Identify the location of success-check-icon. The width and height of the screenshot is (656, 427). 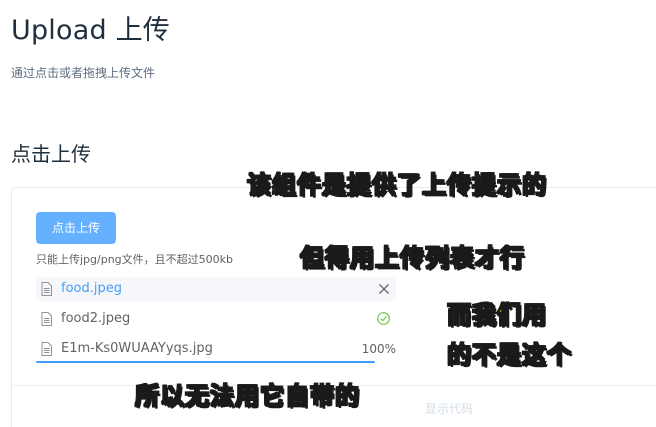
(383, 318).